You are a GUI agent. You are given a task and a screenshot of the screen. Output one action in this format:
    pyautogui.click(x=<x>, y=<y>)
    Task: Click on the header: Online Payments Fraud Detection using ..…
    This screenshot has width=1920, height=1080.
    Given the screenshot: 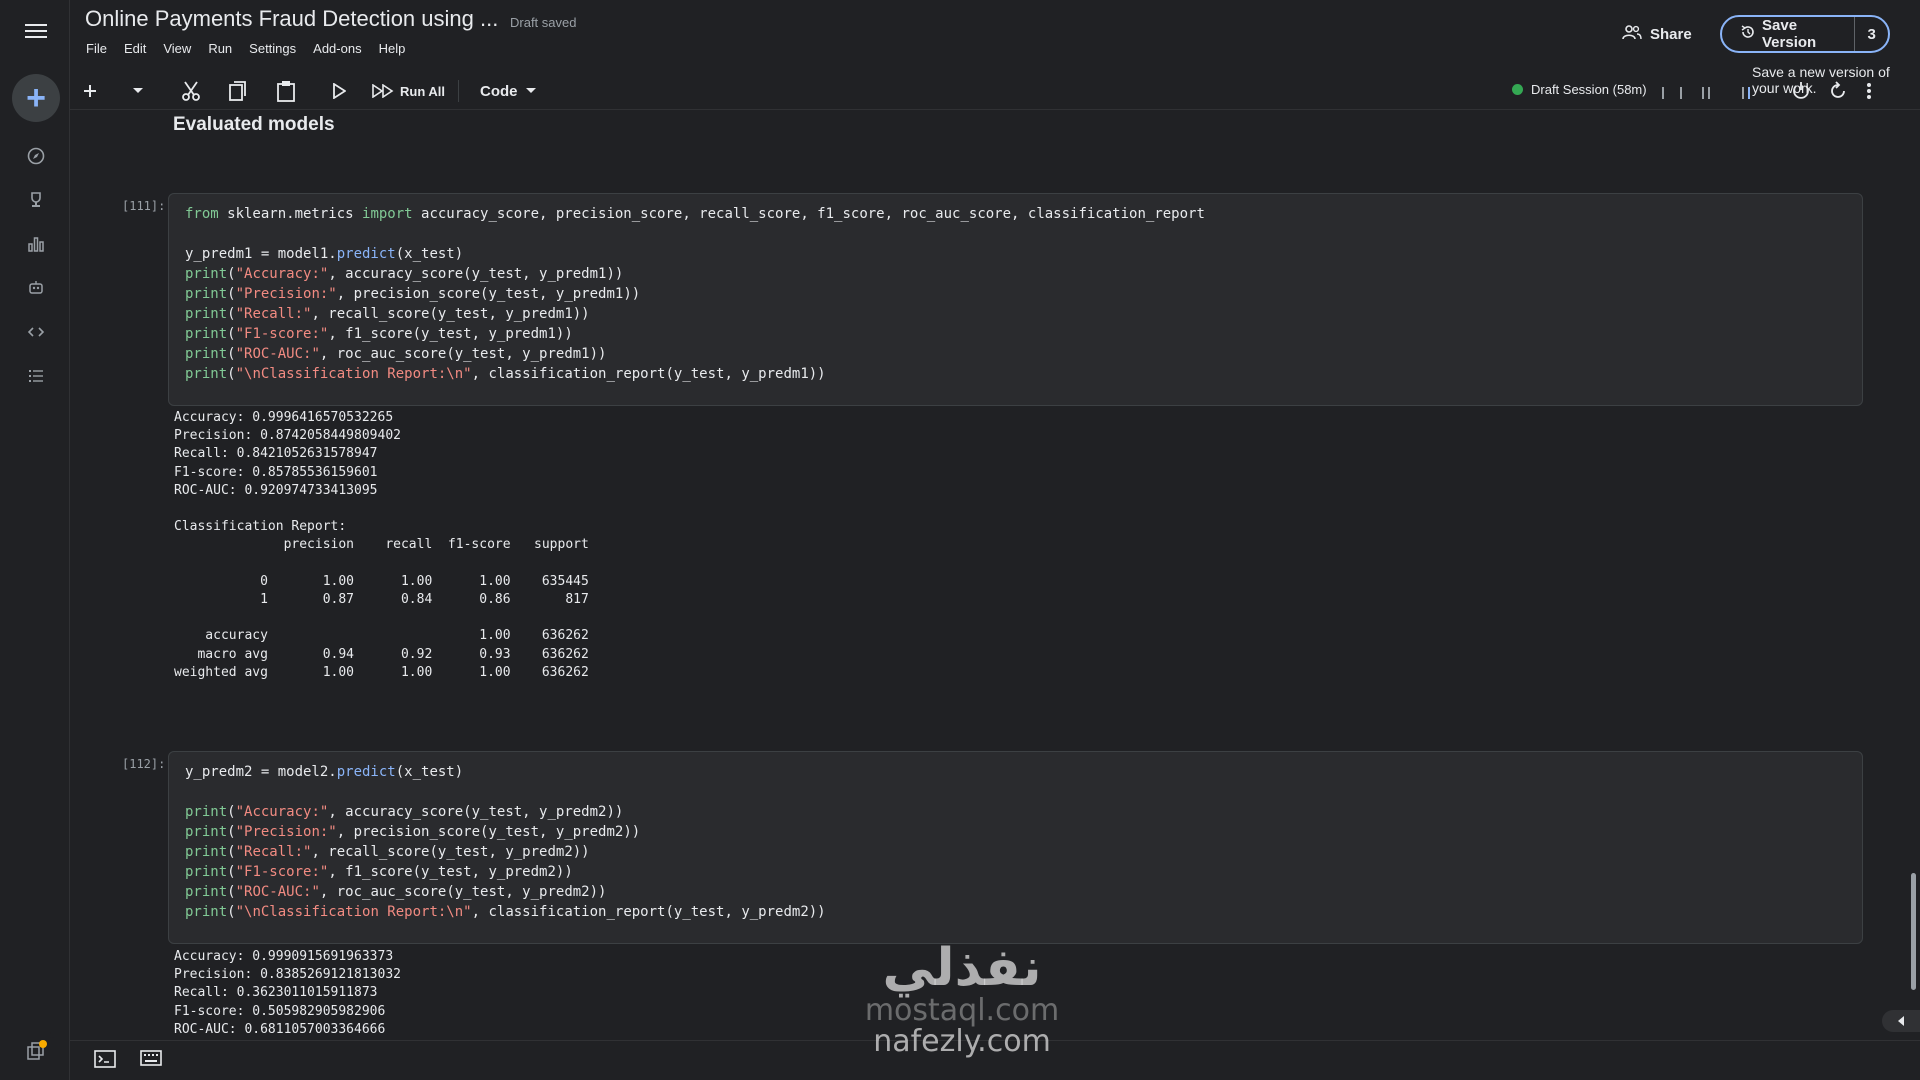 What is the action you would take?
    pyautogui.click(x=995, y=49)
    